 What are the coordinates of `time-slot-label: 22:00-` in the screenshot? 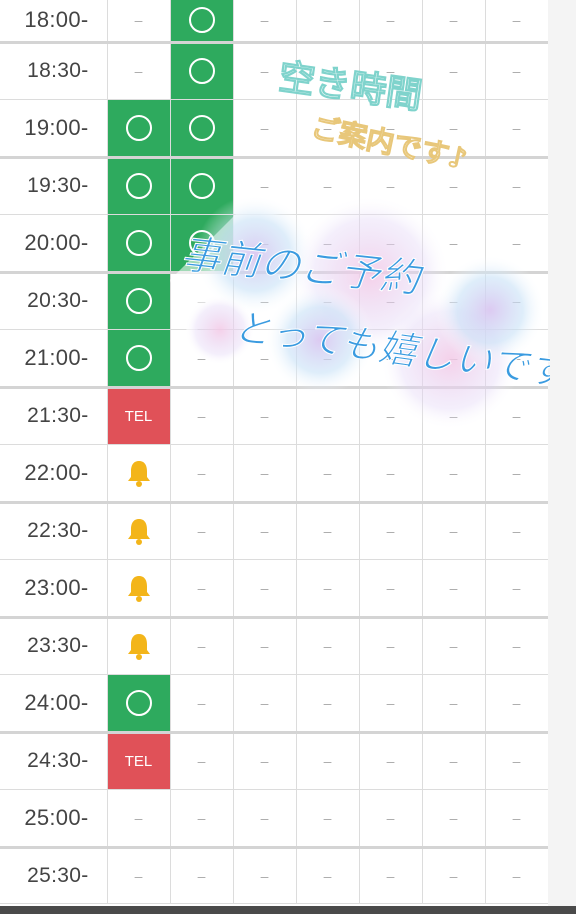 It's located at (54, 474).